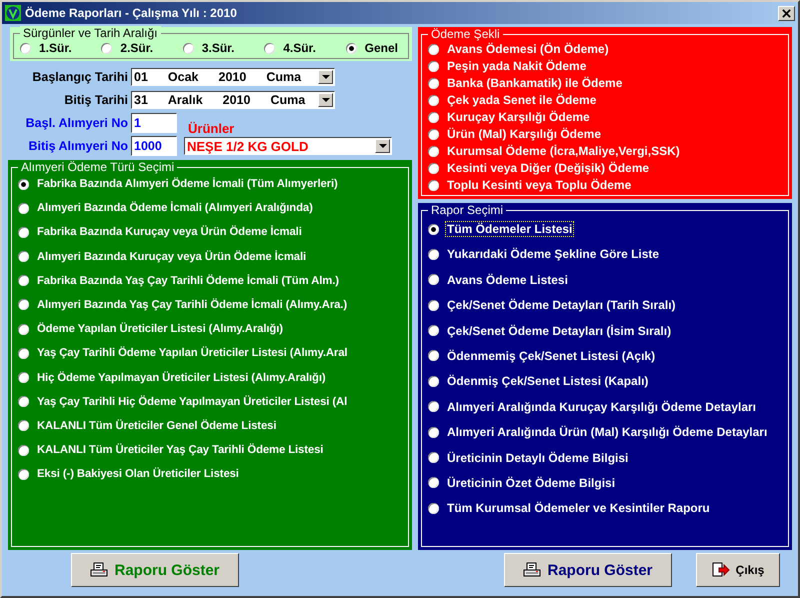  What do you see at coordinates (138, 474) in the screenshot?
I see `option-label: Eksi (-) Bakiyesi Olan Üreticiler Listesi` at bounding box center [138, 474].